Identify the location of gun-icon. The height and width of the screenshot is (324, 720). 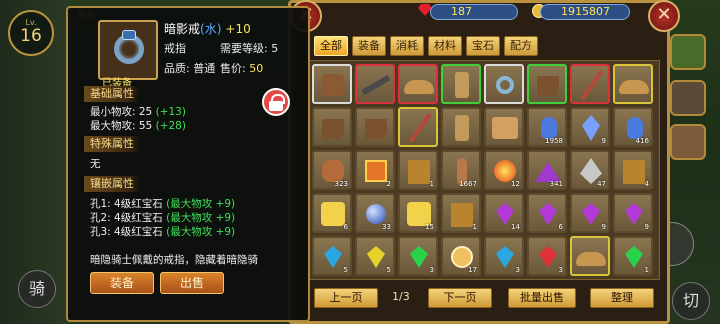
(376, 85).